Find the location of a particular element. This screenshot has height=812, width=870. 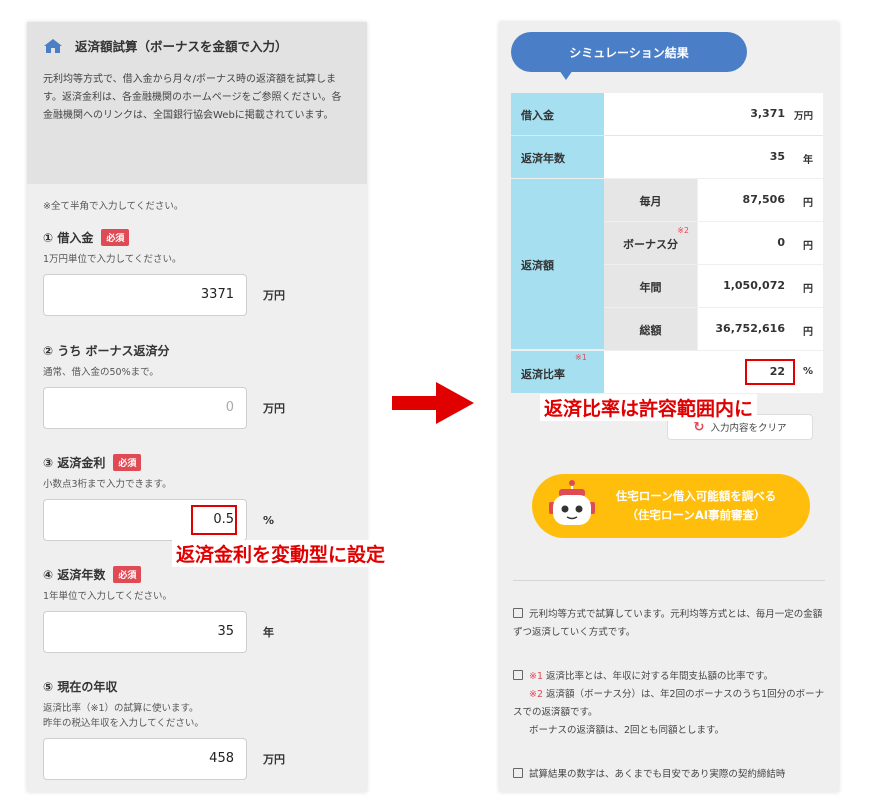

total-label: 総額 is located at coordinates (650, 329).